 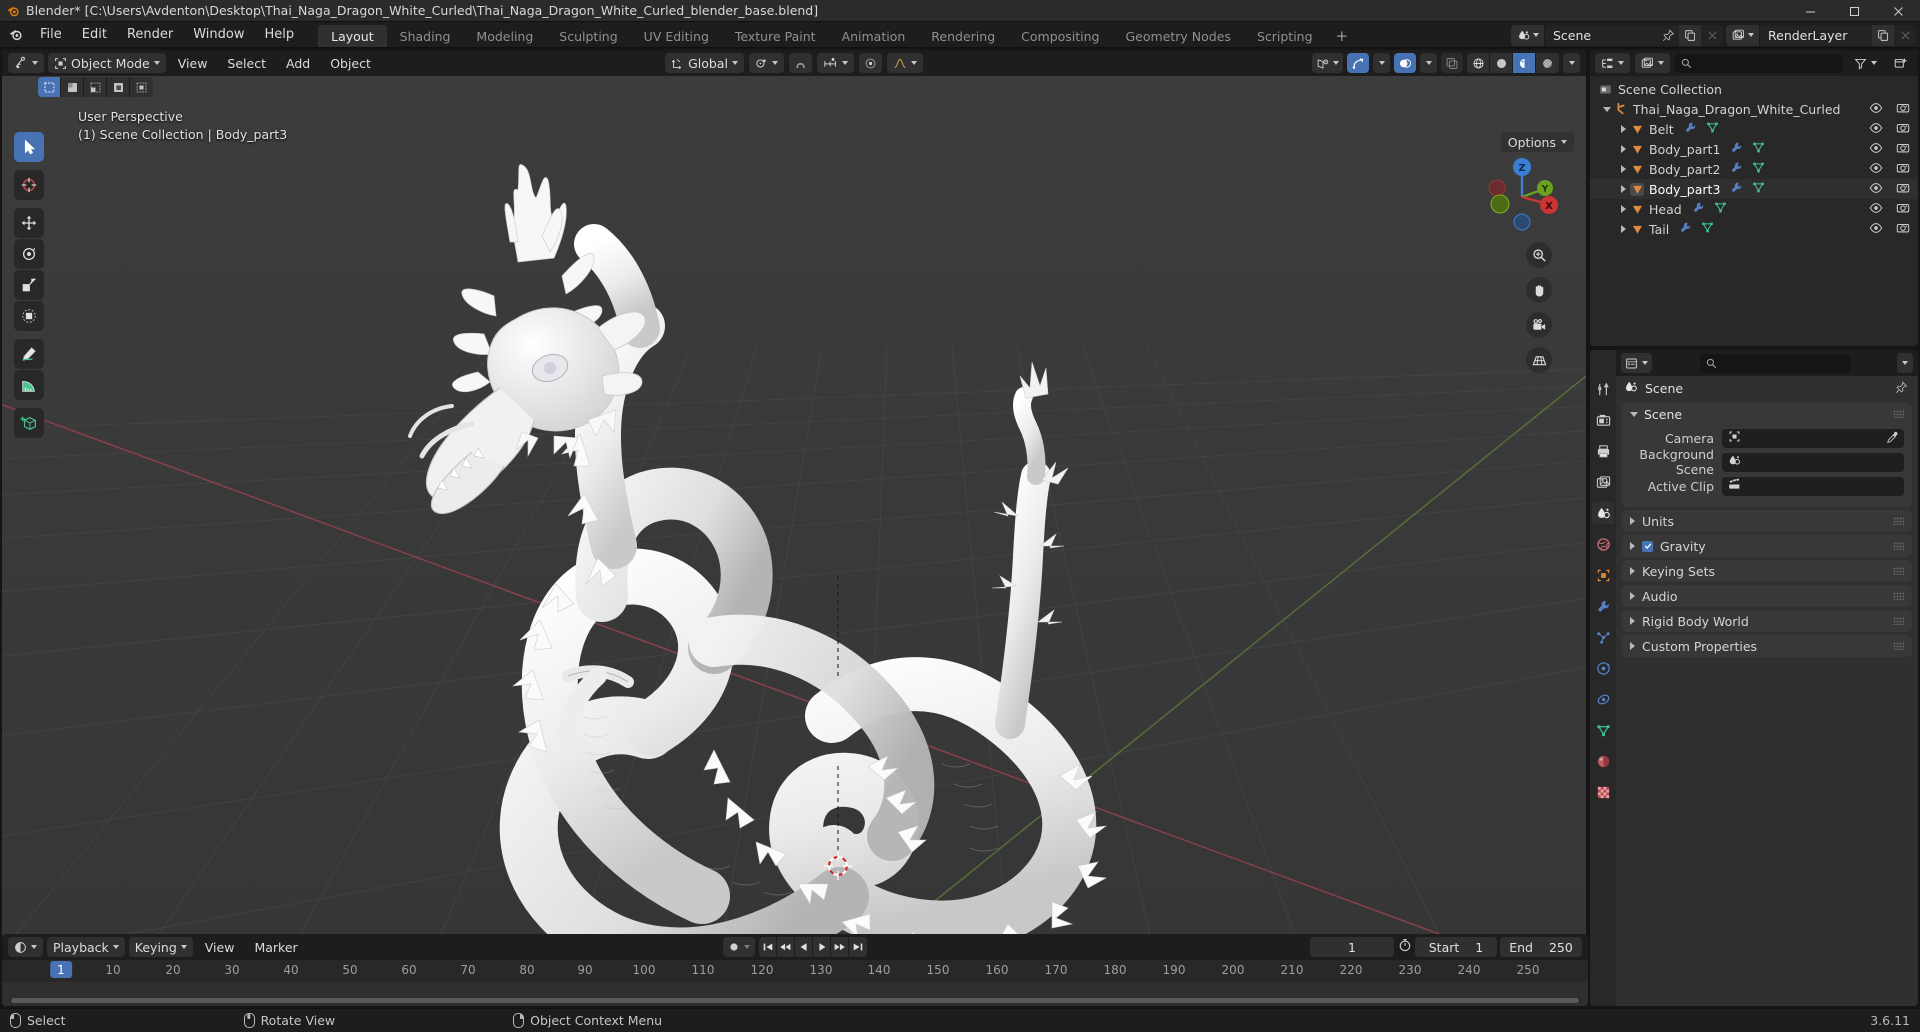 I want to click on menu-file: File, so click(x=51, y=35).